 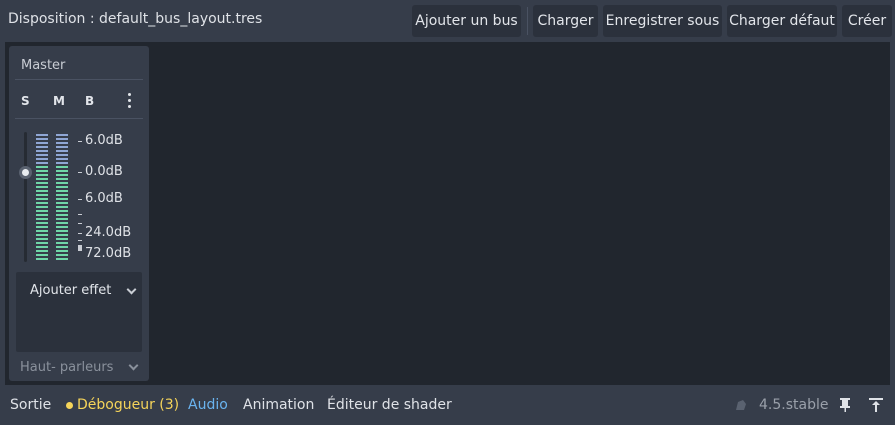 I want to click on tab-output: Sortie, so click(x=30, y=405).